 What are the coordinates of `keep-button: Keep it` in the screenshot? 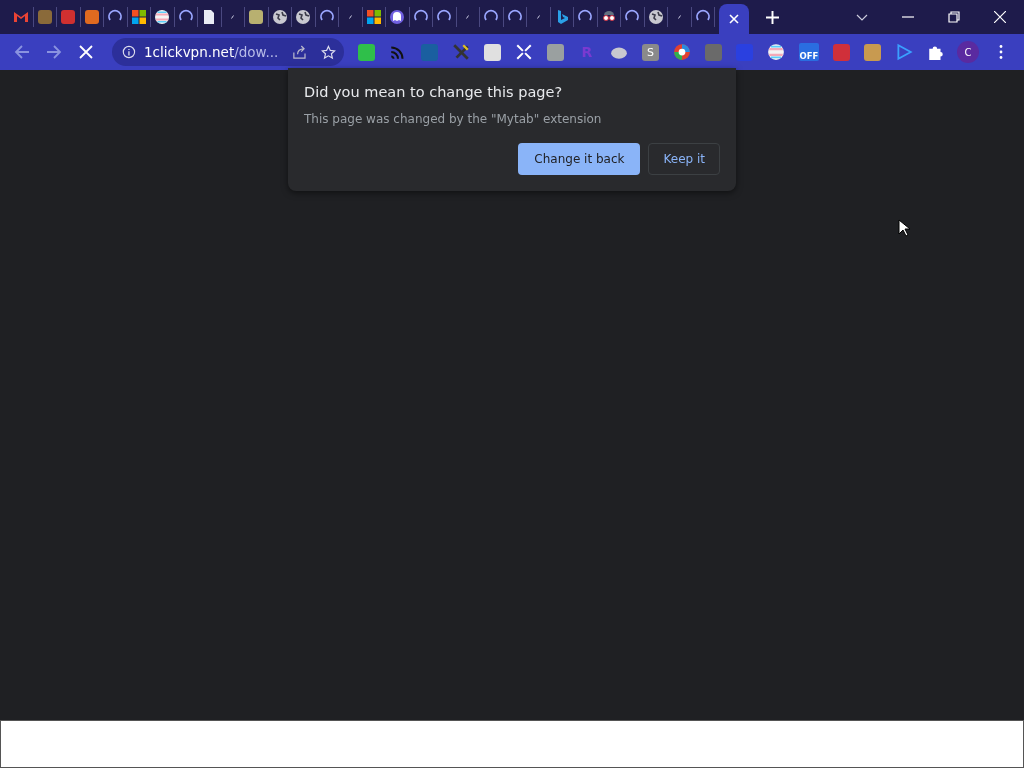 It's located at (684, 159).